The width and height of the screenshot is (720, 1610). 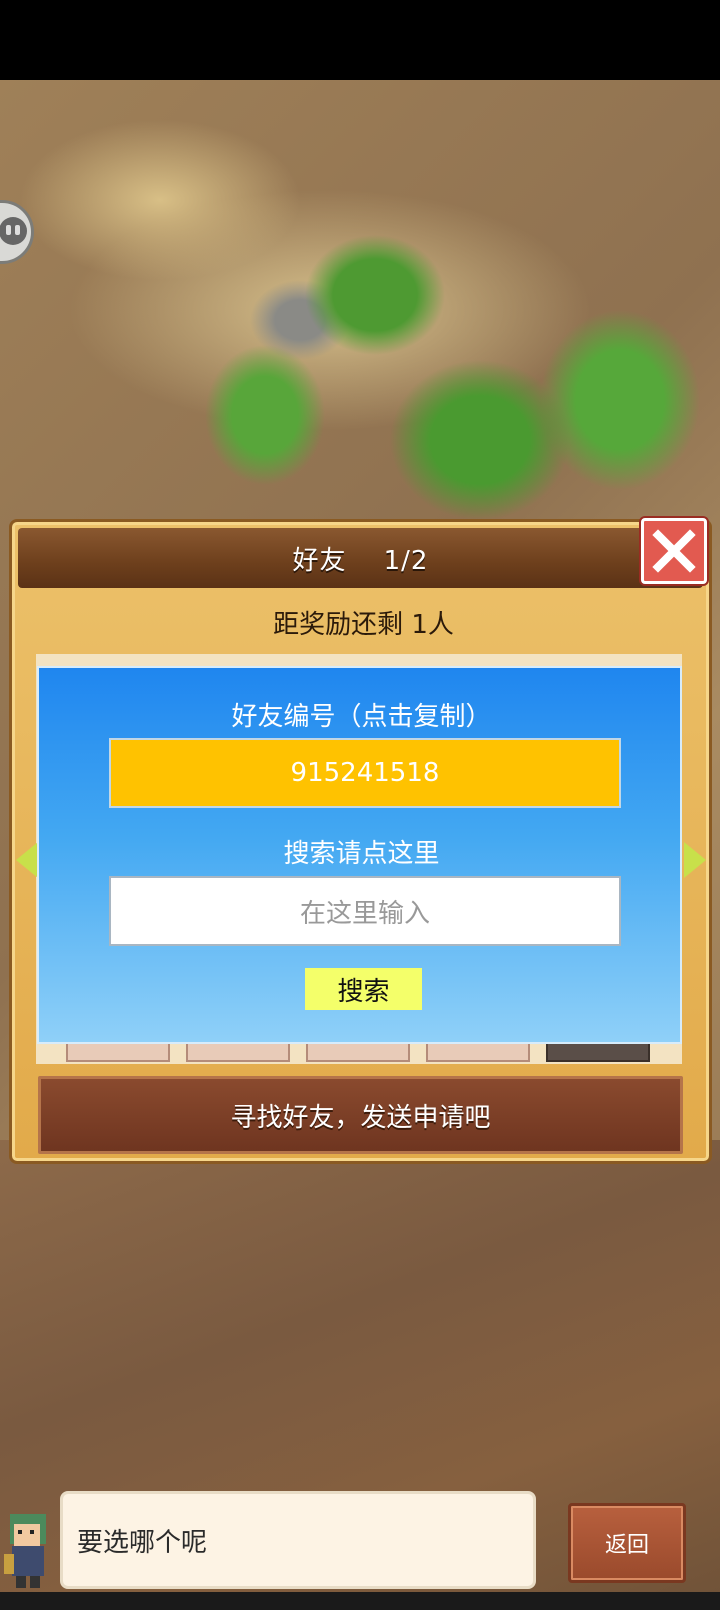 I want to click on friend-id-label: 好友编号（点击复制）, so click(x=361, y=717).